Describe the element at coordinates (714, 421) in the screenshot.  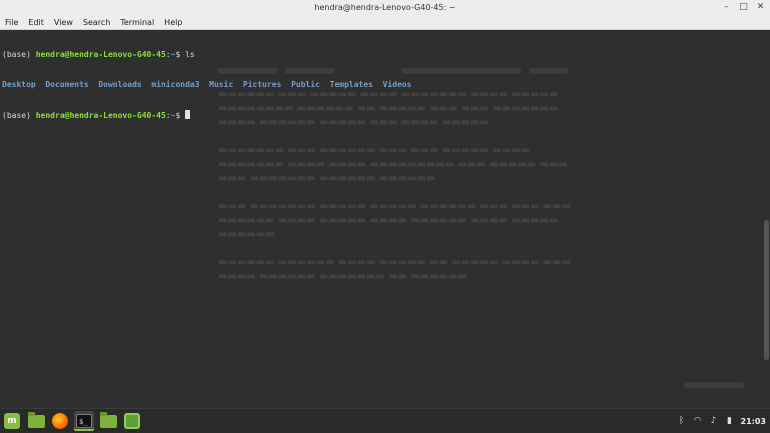
I see `volume-icon: ♪` at that location.